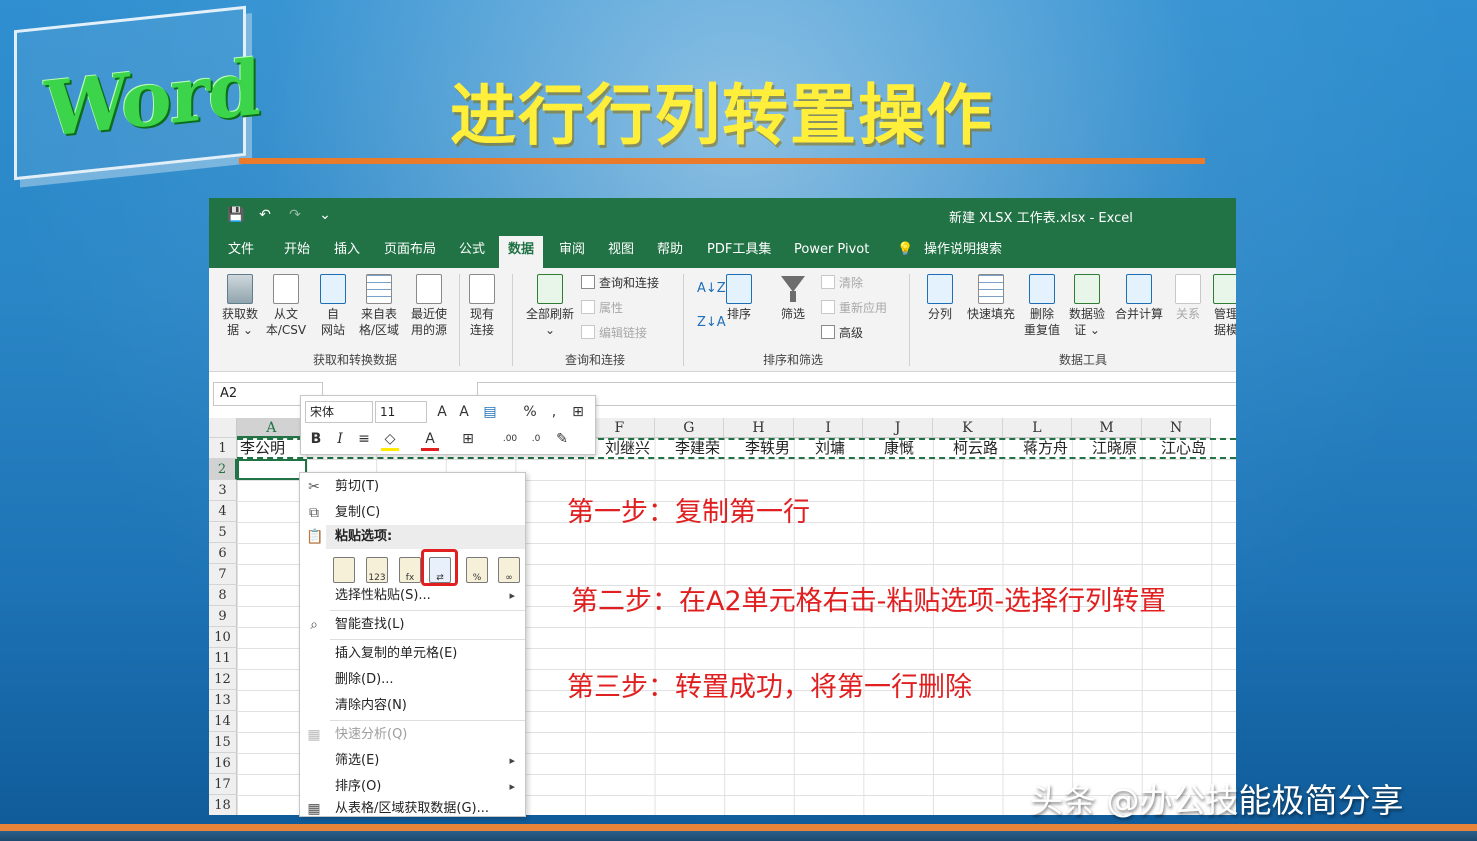  I want to click on active-cell-a2, so click(272, 469).